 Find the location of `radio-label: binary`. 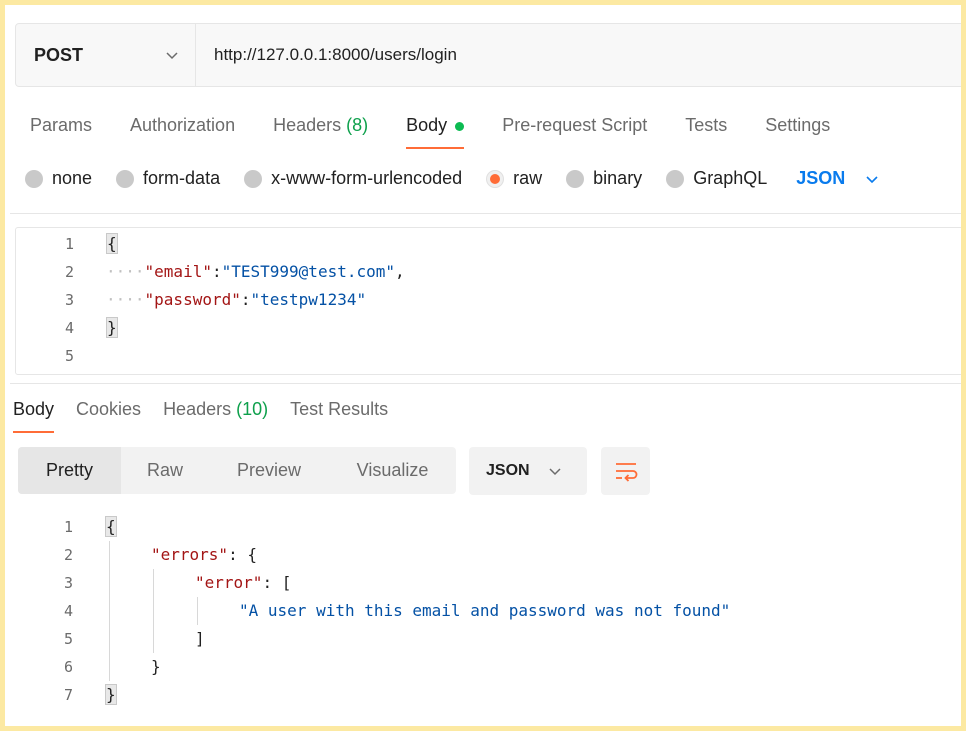

radio-label: binary is located at coordinates (618, 178).